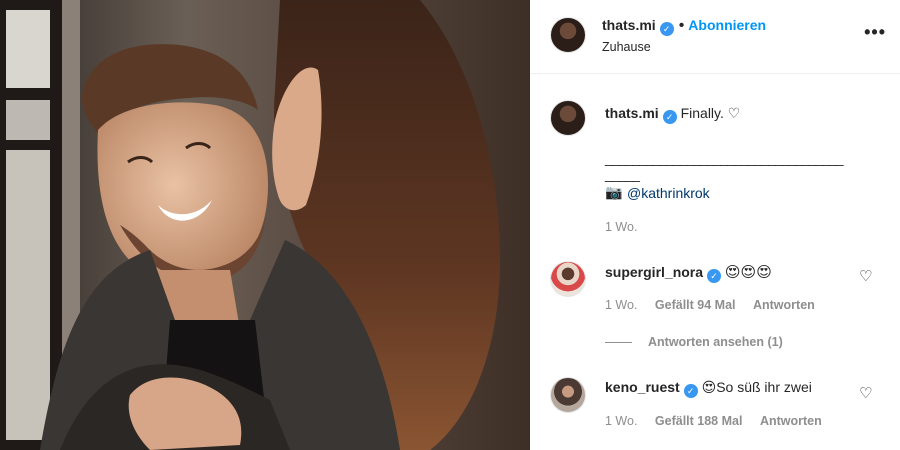 This screenshot has height=450, width=900. Describe the element at coordinates (568, 35) in the screenshot. I see `author-avatar` at that location.